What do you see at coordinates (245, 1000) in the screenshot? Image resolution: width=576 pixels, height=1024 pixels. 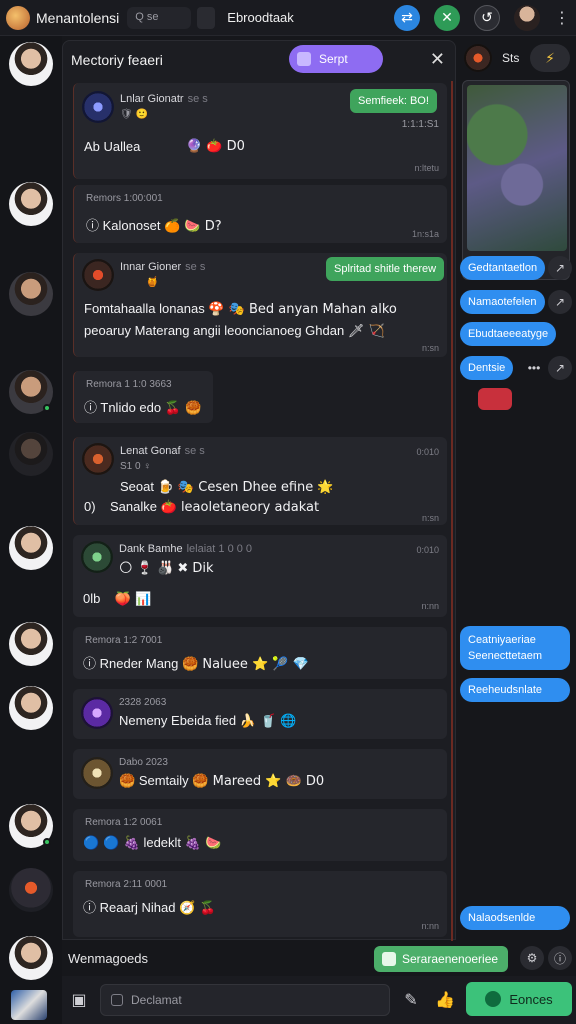 I see `message-input: Declamat` at bounding box center [245, 1000].